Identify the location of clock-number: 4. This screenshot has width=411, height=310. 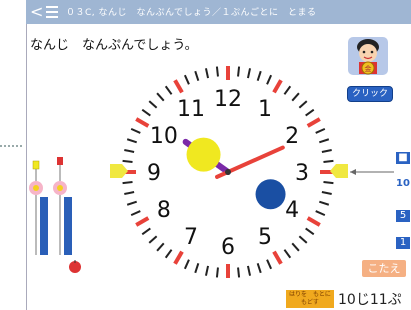
(292, 210).